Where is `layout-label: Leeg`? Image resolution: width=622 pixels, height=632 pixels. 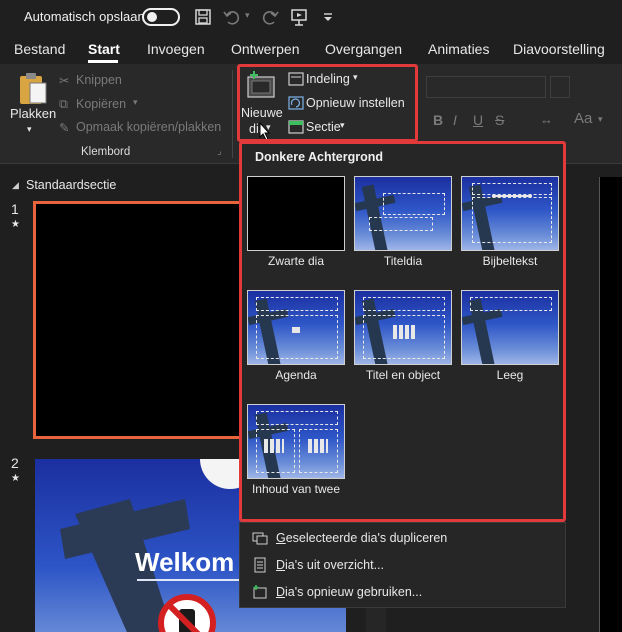 layout-label: Leeg is located at coordinates (510, 375).